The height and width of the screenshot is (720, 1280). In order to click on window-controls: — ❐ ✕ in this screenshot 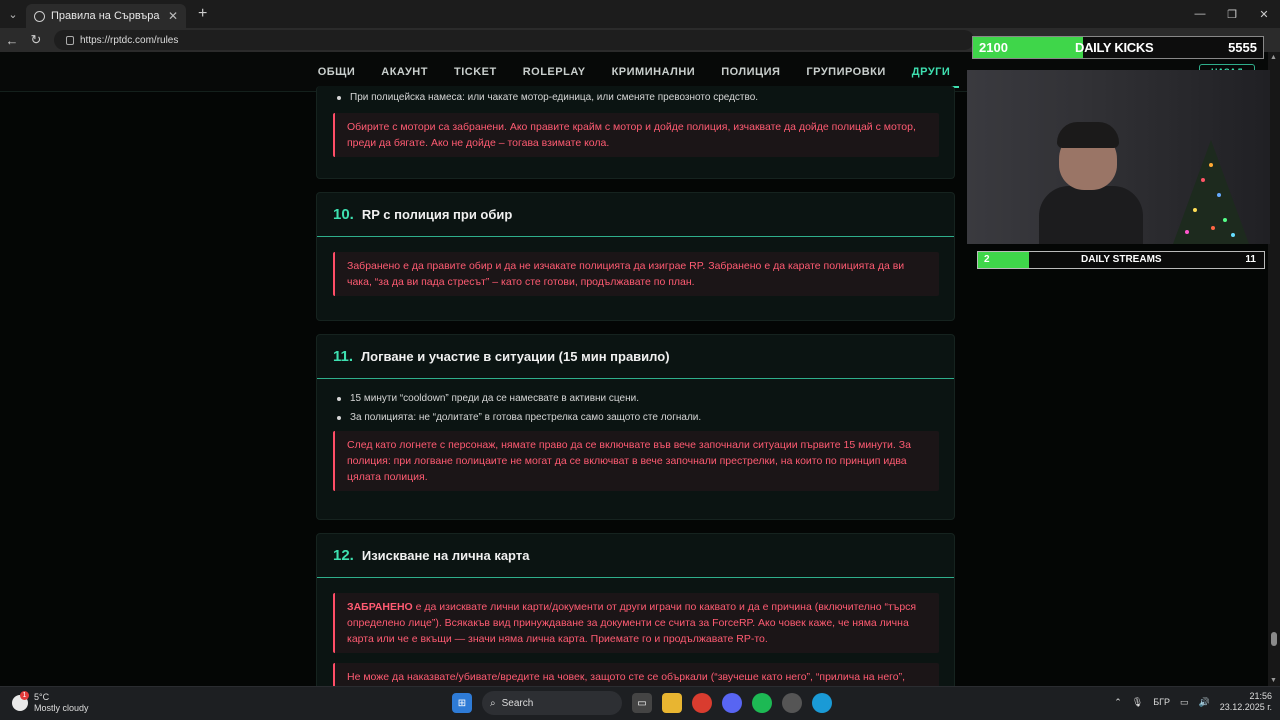, I will do `click(1232, 14)`.